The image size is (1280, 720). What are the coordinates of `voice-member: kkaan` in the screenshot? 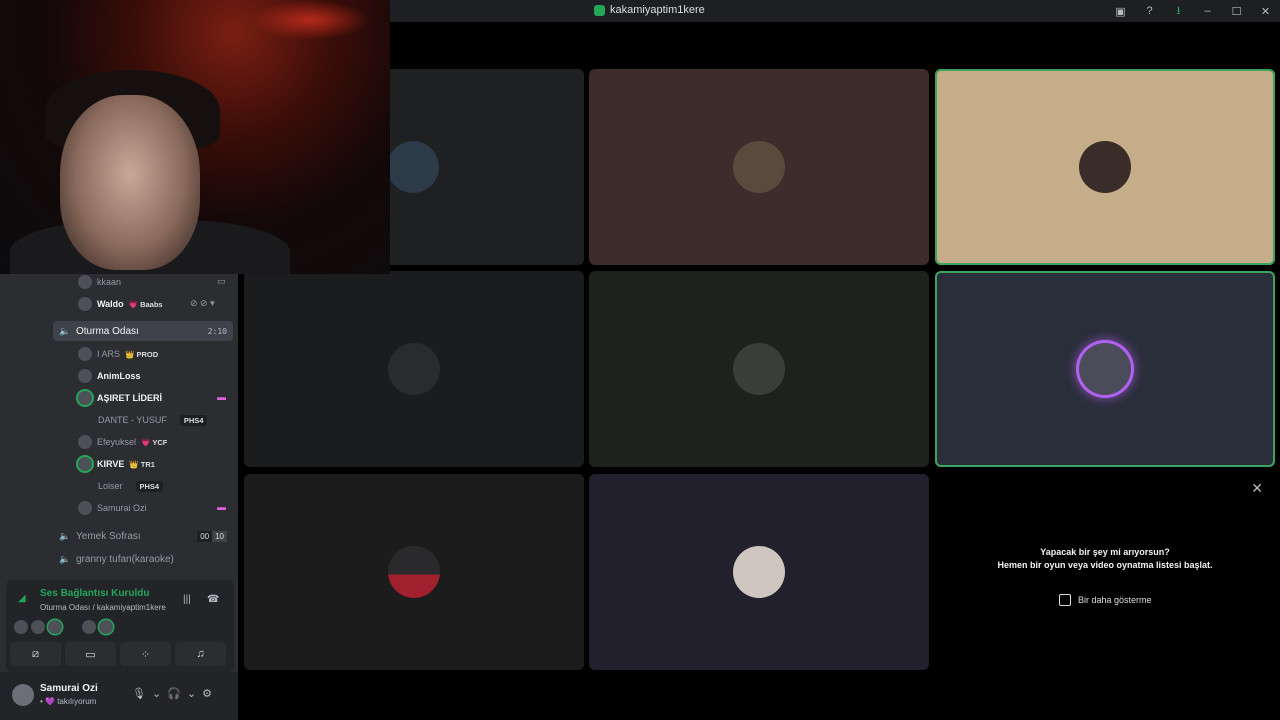 It's located at (99, 282).